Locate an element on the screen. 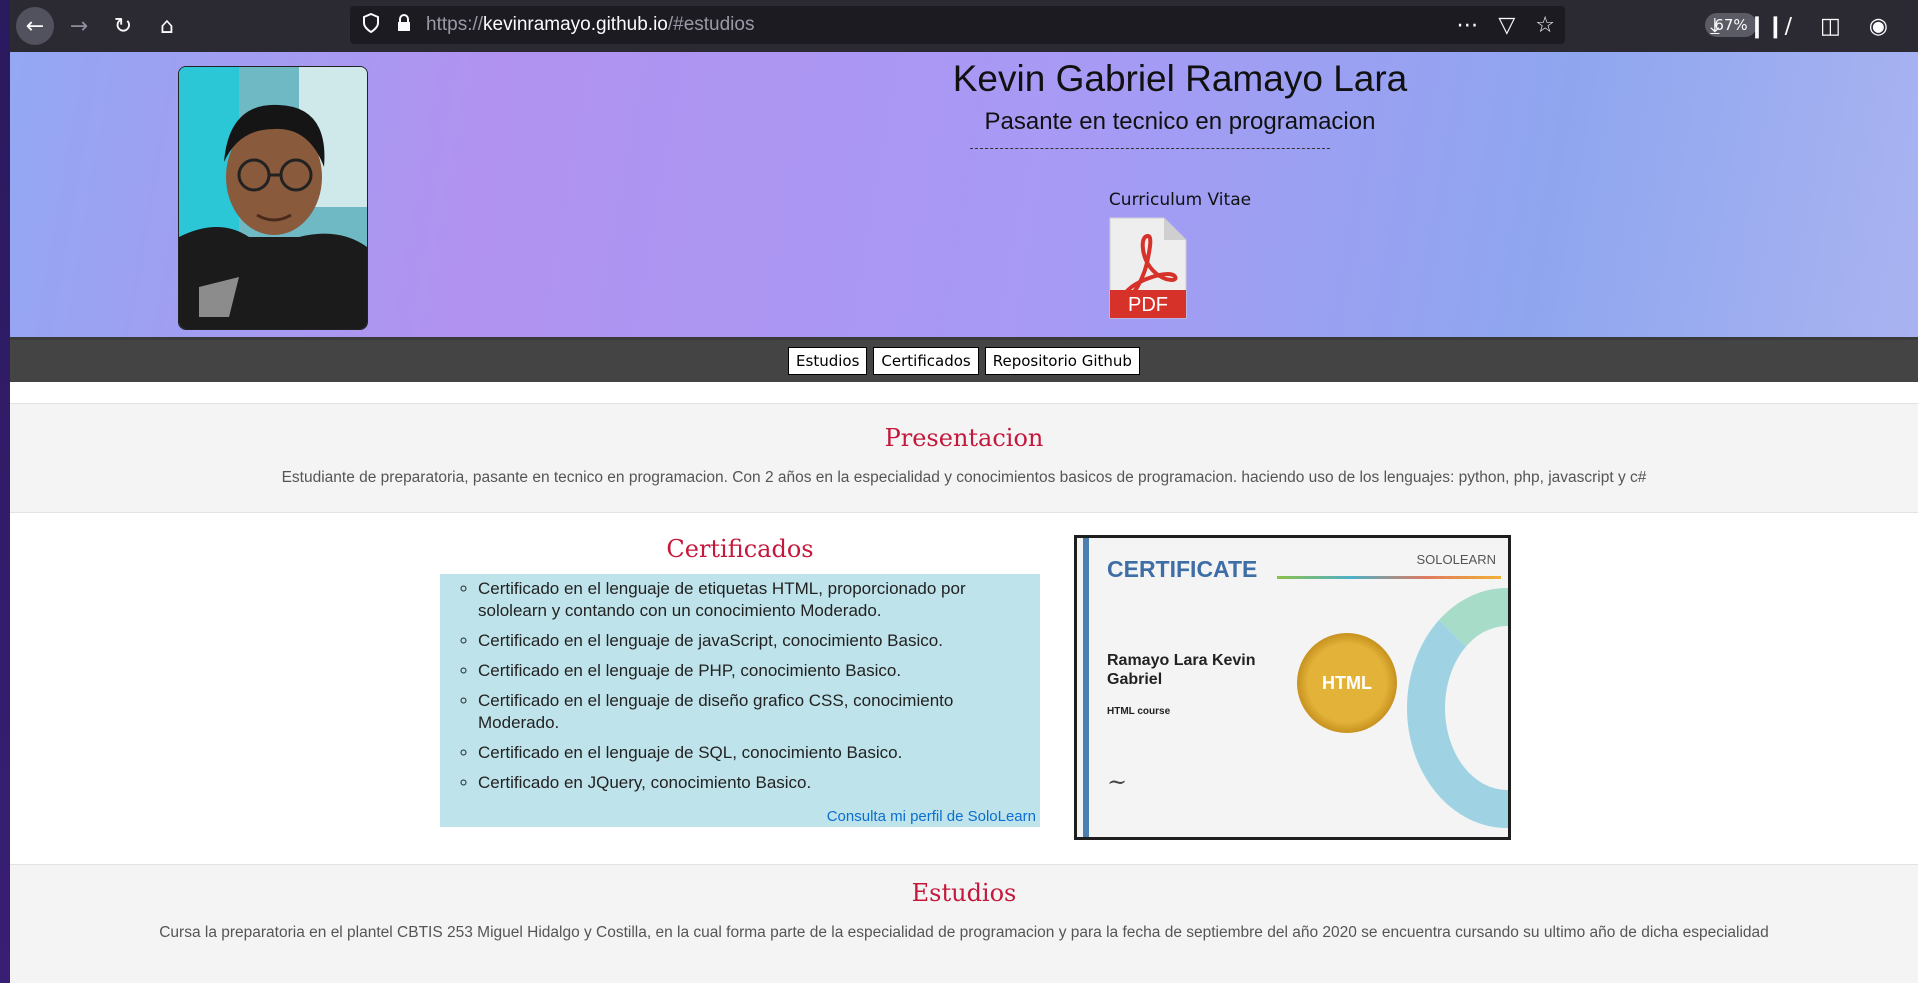 Image resolution: width=1918 pixels, height=983 pixels. download-icon: ⤓ is located at coordinates (1715, 26).